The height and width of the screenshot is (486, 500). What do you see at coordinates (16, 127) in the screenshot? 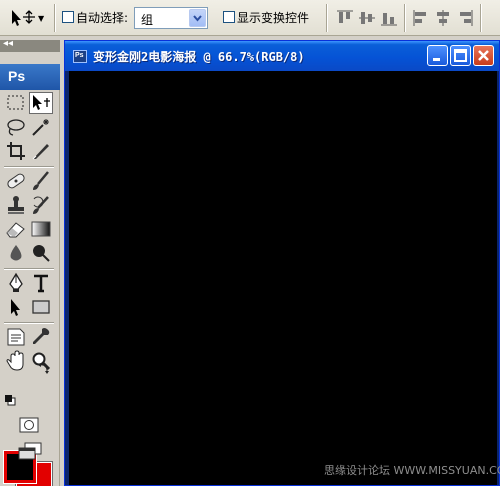
I see `lasso-tool-icon` at bounding box center [16, 127].